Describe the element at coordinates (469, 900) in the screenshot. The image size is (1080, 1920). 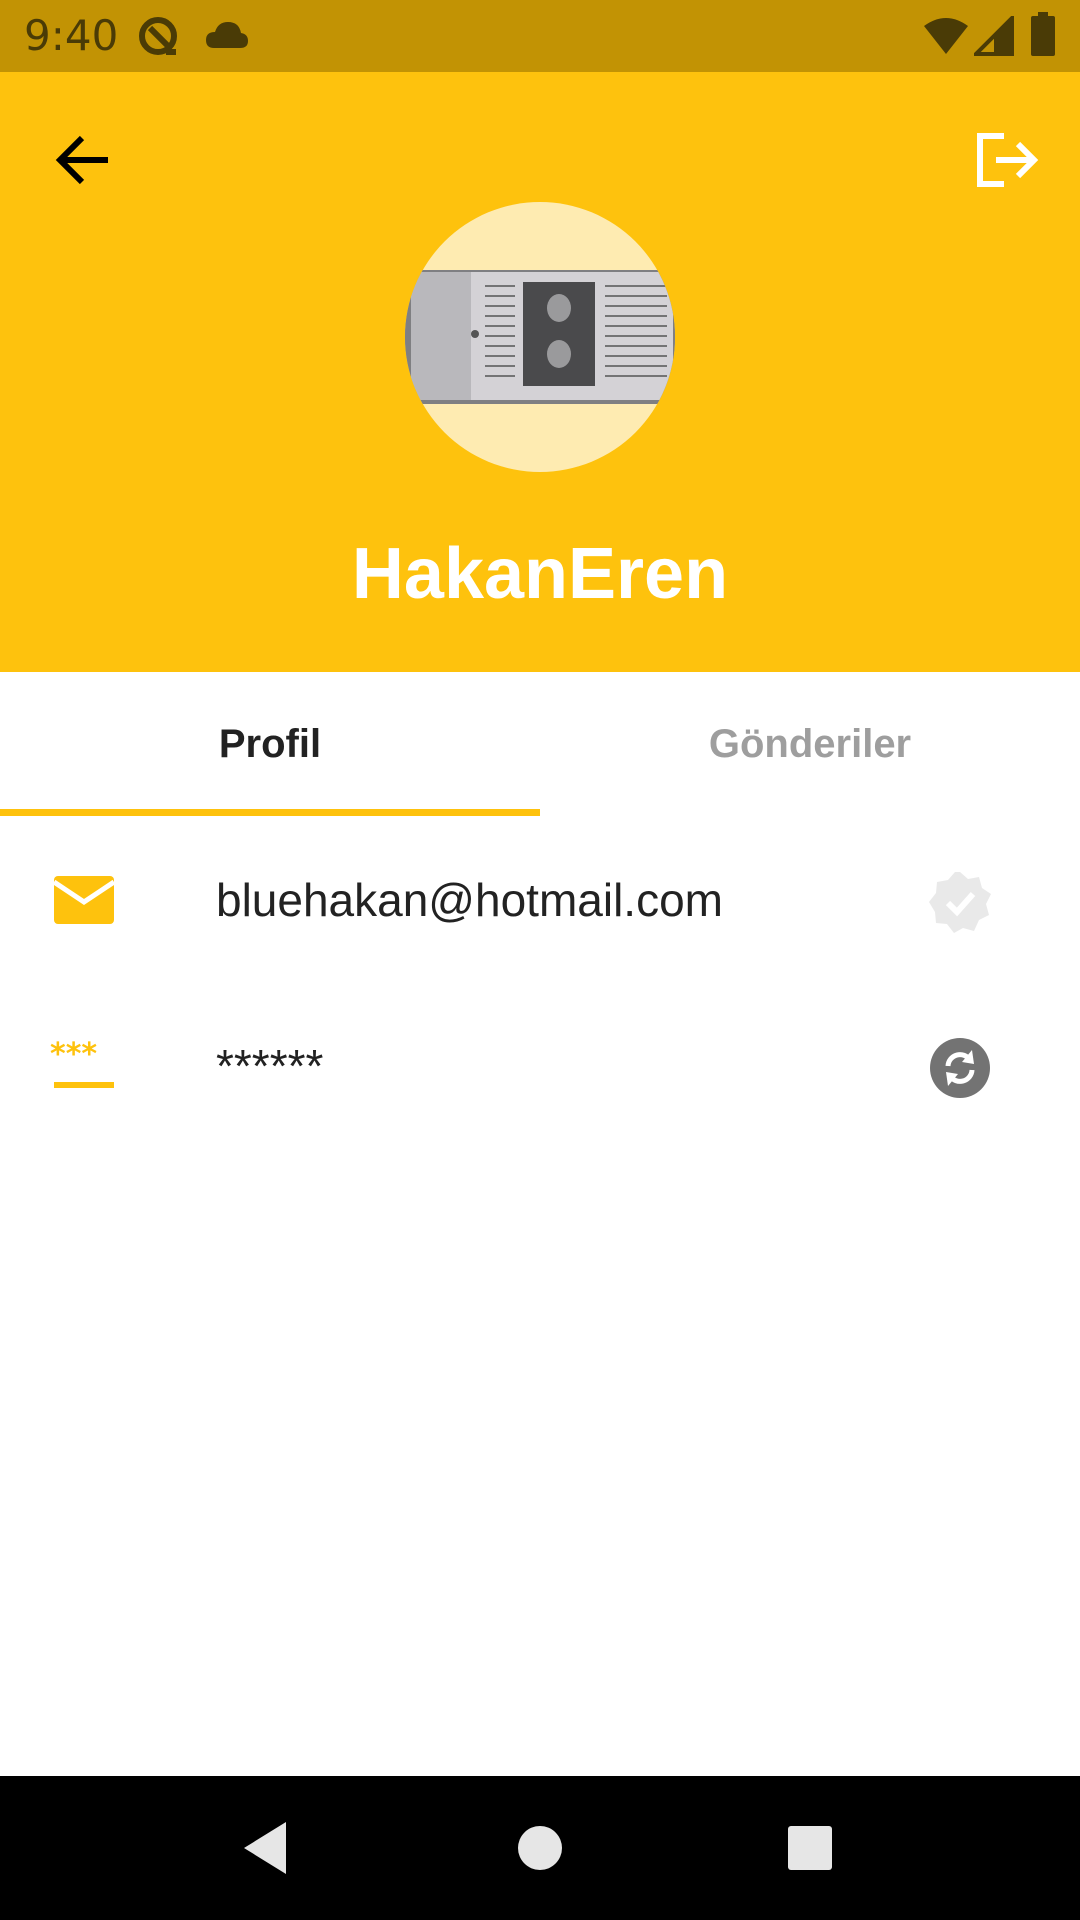
I see `email-value: bluehakan@hotmail.com` at that location.